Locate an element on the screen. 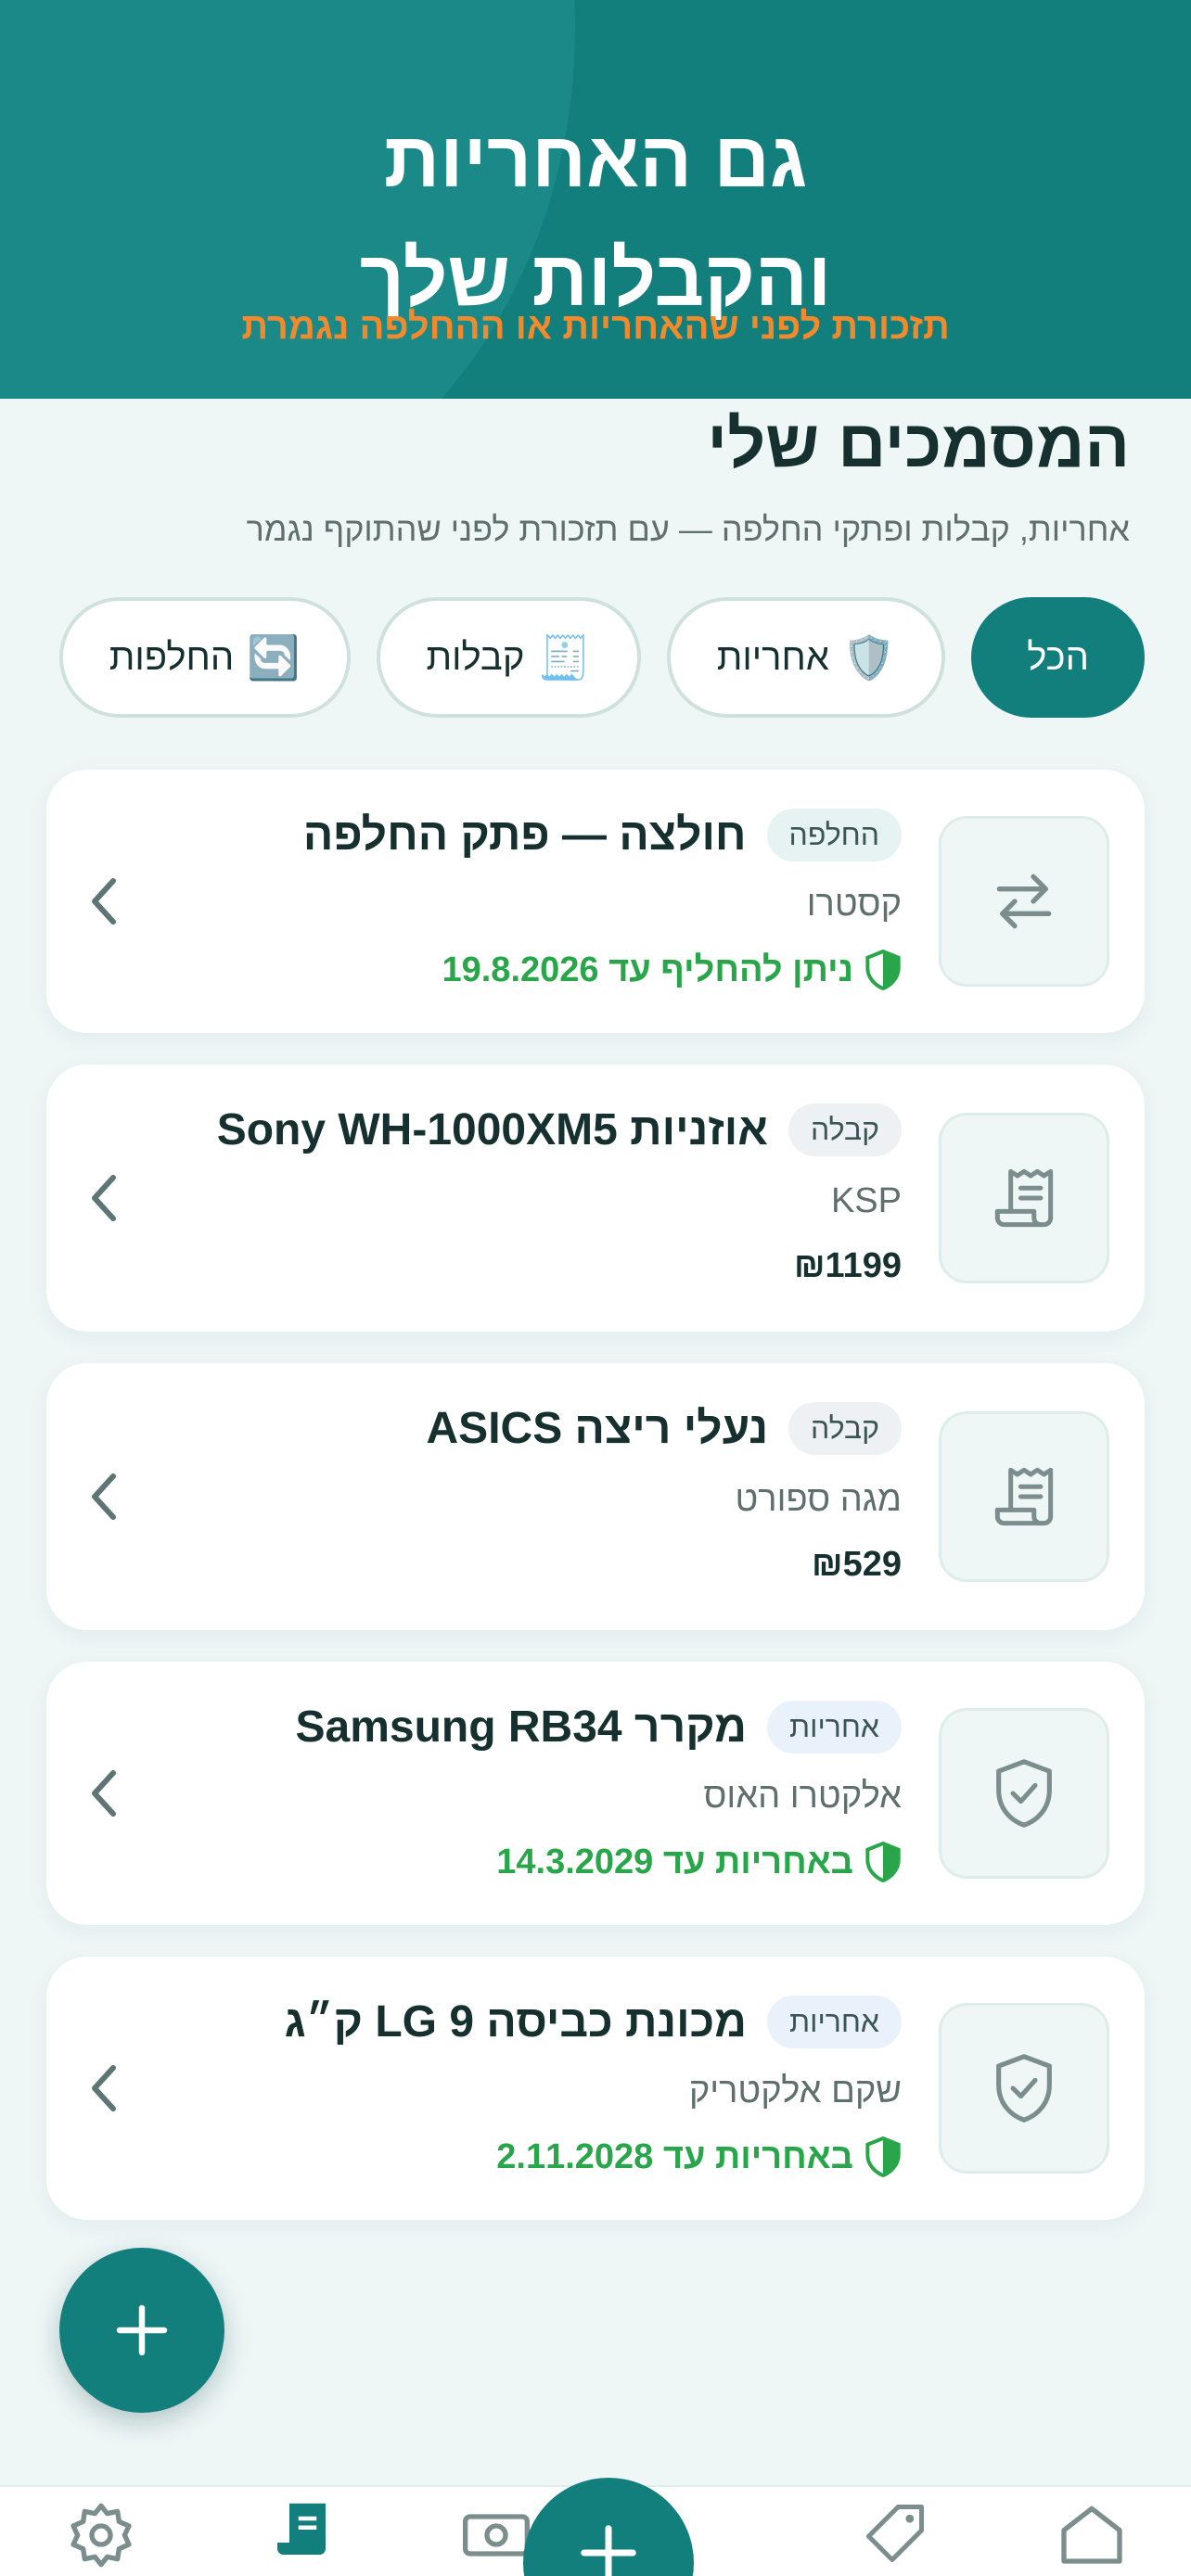 This screenshot has height=2576, width=1191. nav-settings is located at coordinates (101, 2531).